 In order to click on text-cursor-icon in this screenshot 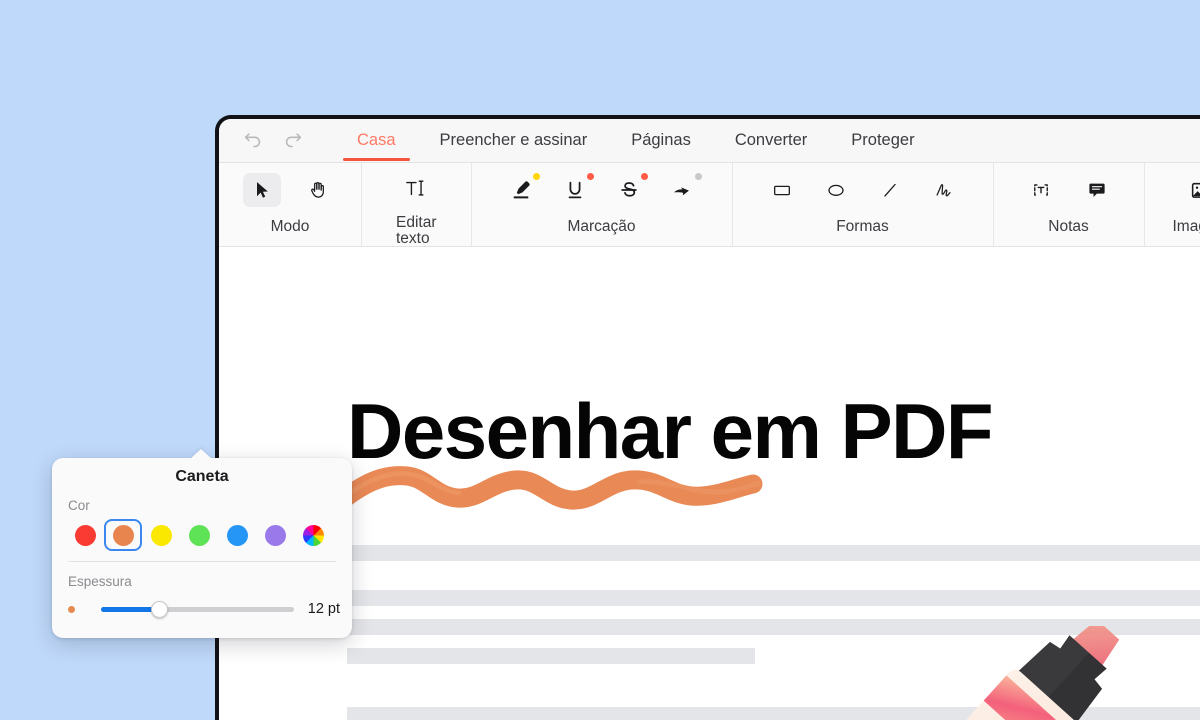, I will do `click(415, 188)`.